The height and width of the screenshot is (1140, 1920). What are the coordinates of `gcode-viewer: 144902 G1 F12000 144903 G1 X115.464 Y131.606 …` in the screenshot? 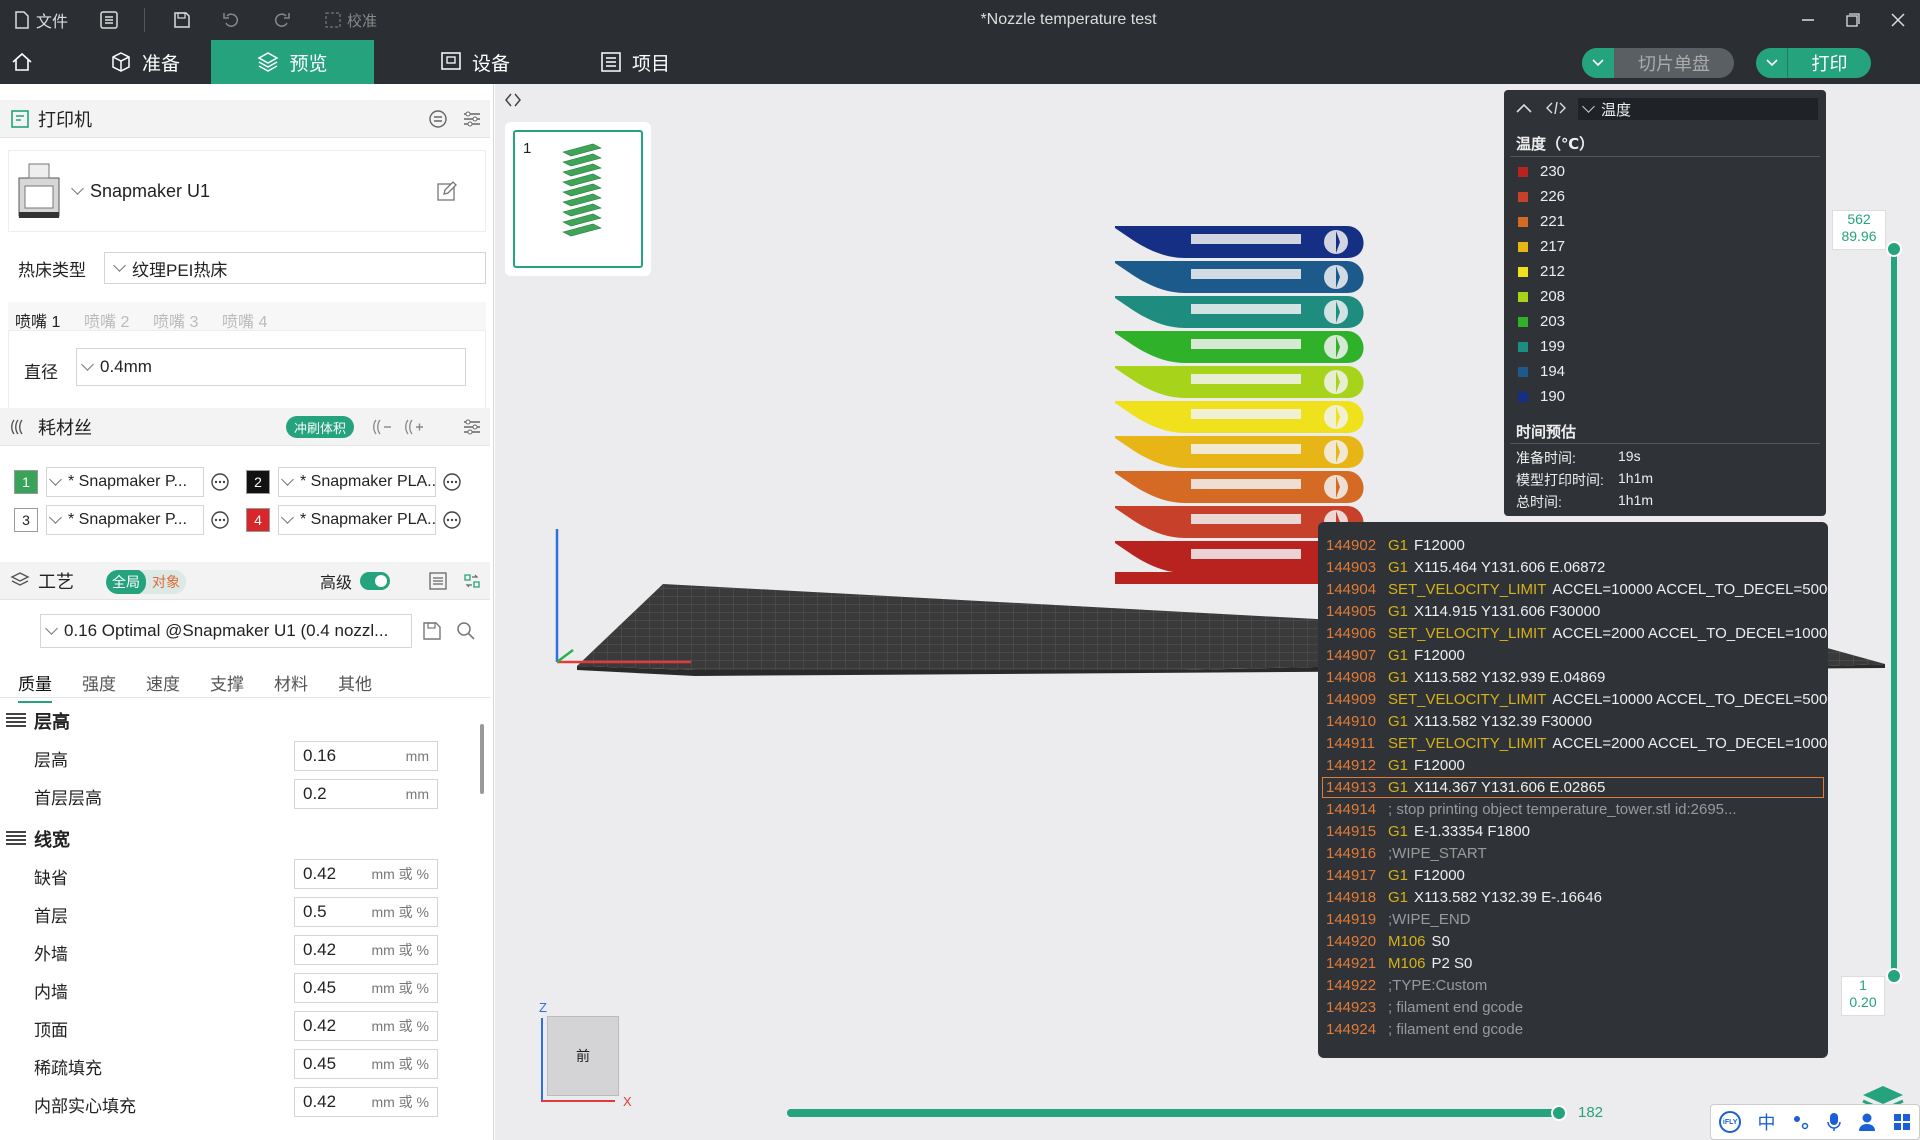 It's located at (1573, 790).